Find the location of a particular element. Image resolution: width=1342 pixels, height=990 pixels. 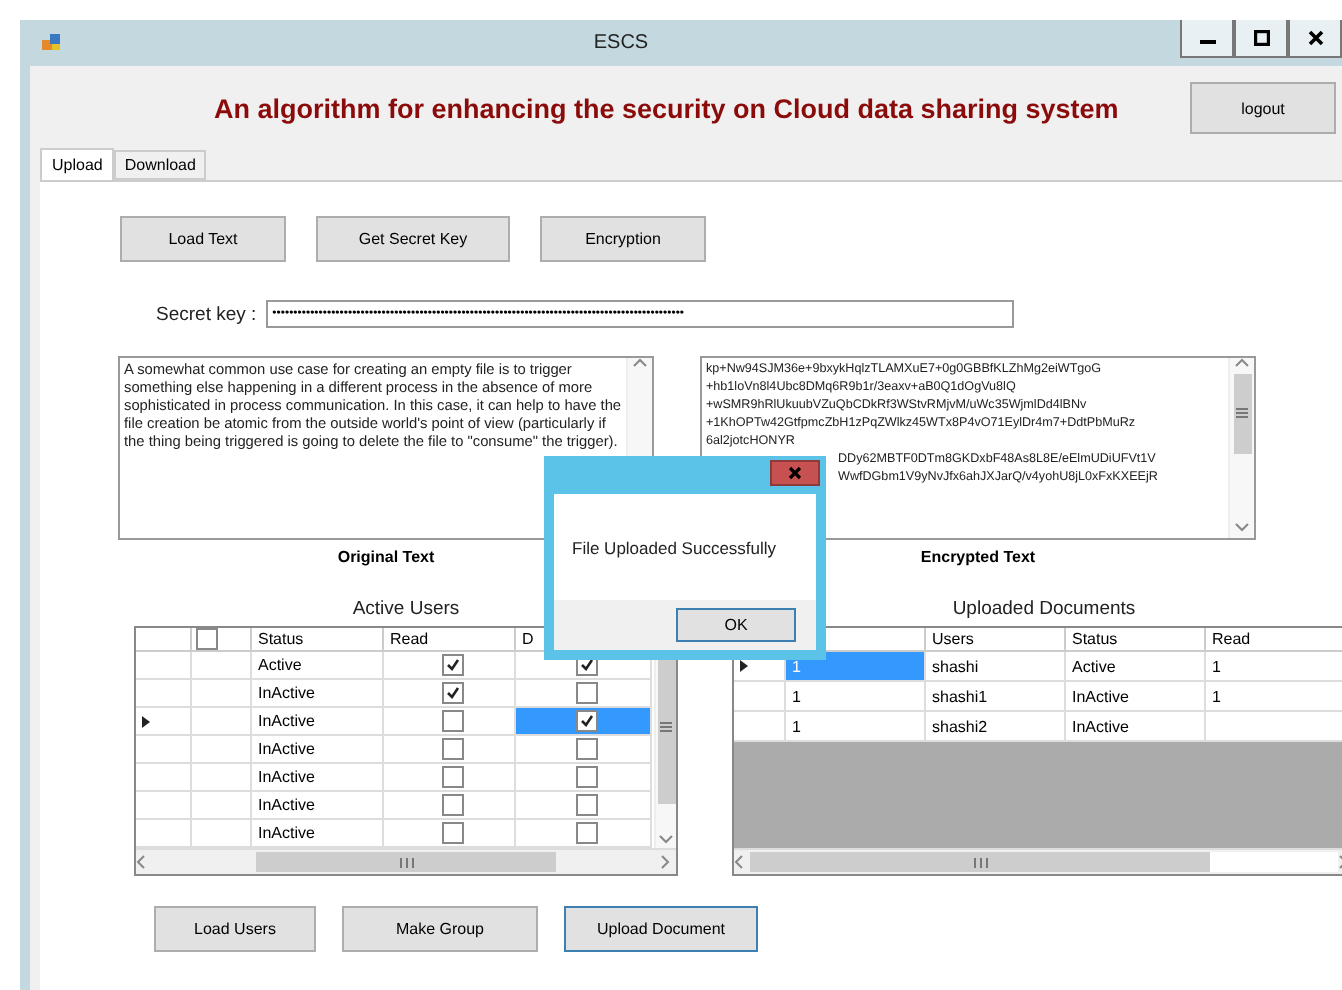

grid-title: Uploaded Documents is located at coordinates (1044, 609).